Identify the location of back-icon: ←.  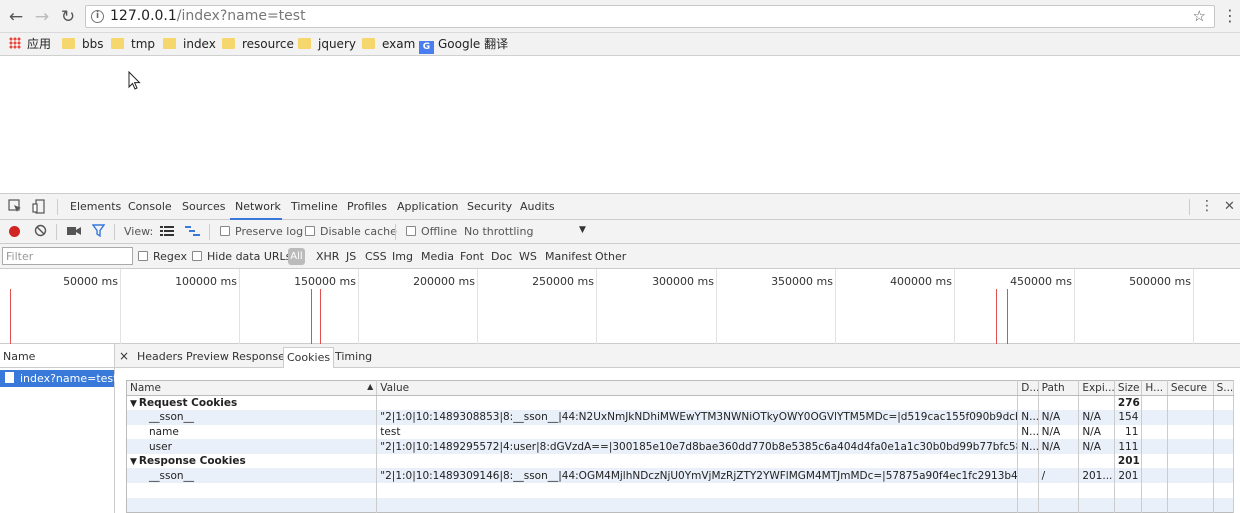
(16, 17).